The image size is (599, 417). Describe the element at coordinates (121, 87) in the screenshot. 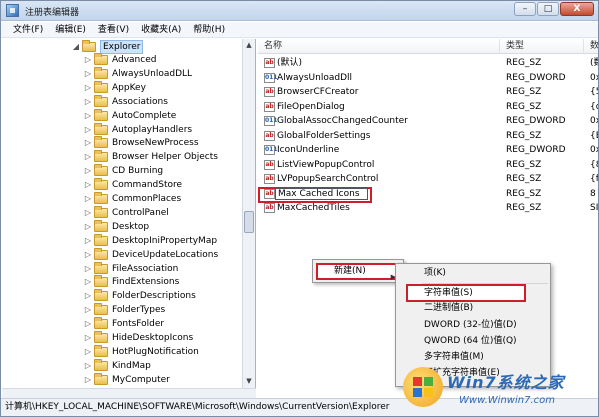

I see `tree-item: ▷ AppKey` at that location.